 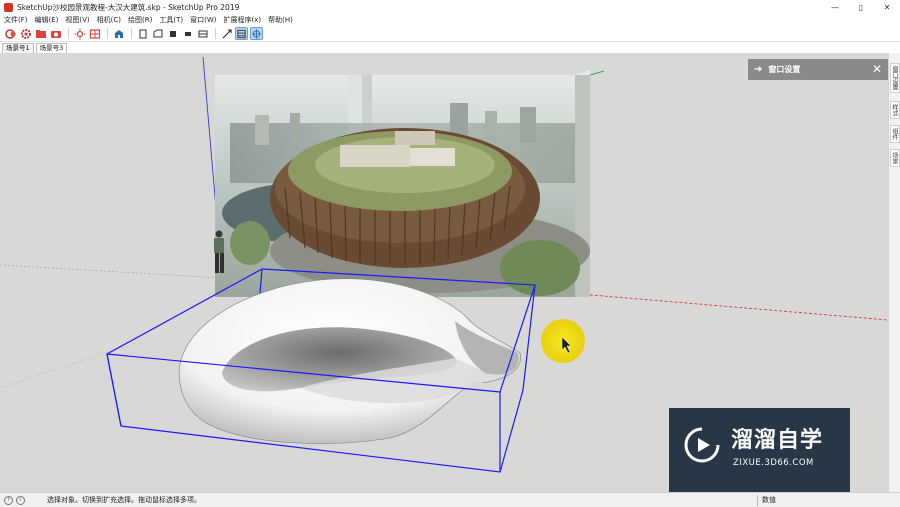 I want to click on camera-icon, so click(x=55, y=33).